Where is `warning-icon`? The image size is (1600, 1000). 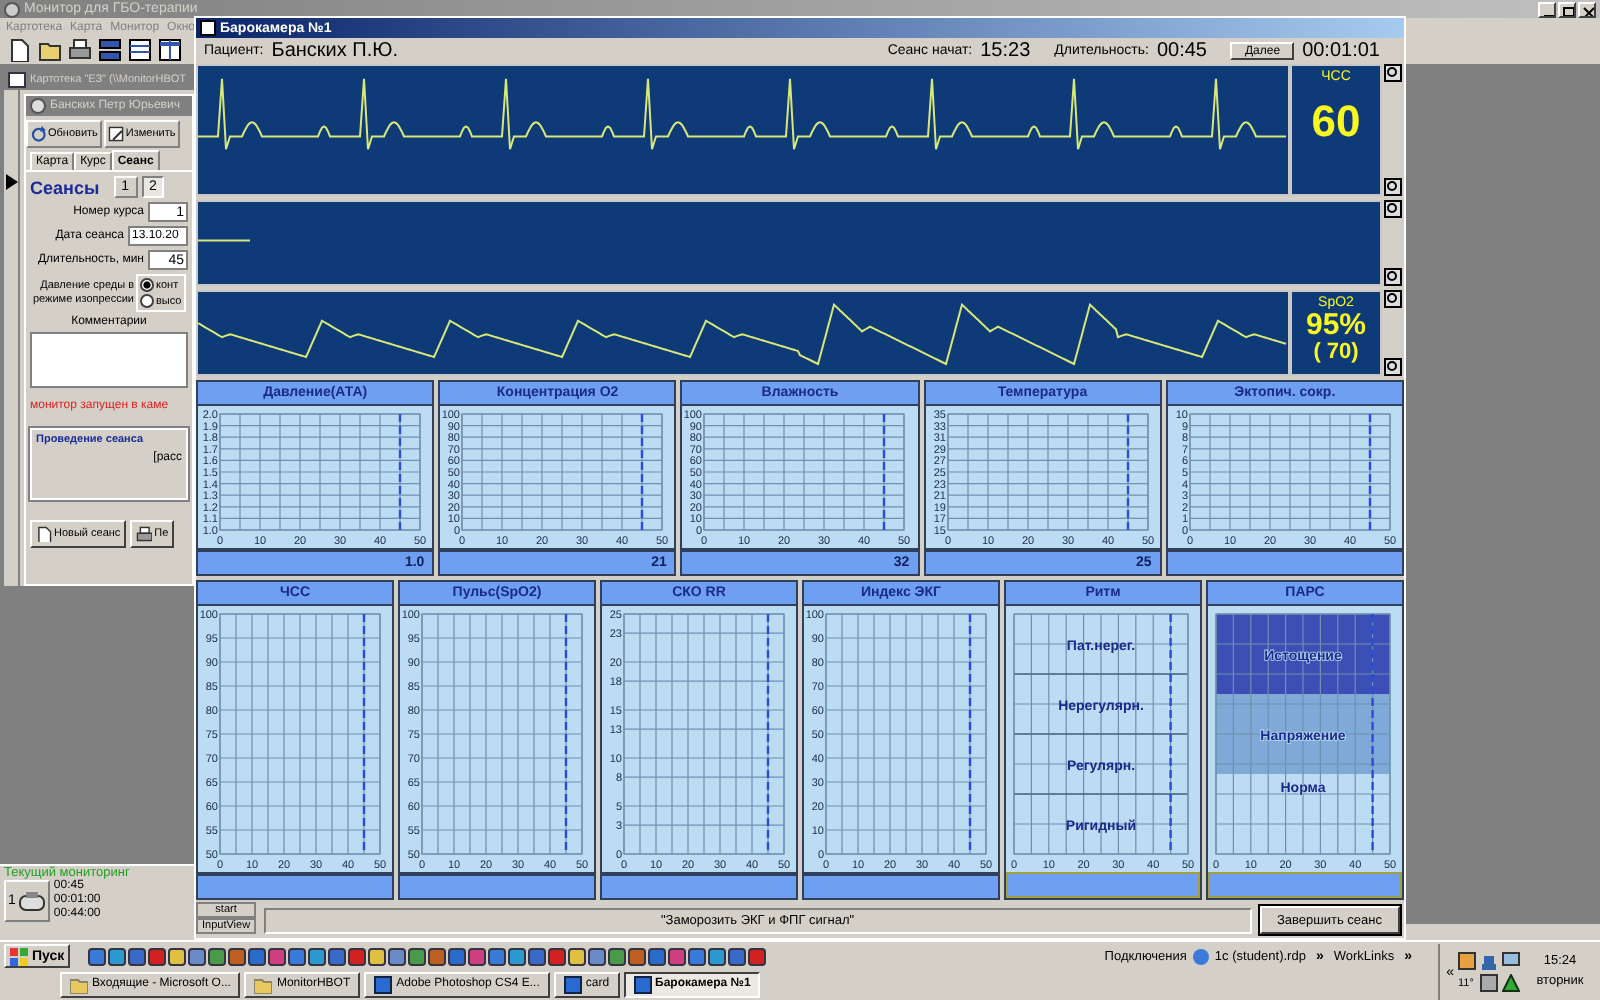 warning-icon is located at coordinates (1511, 983).